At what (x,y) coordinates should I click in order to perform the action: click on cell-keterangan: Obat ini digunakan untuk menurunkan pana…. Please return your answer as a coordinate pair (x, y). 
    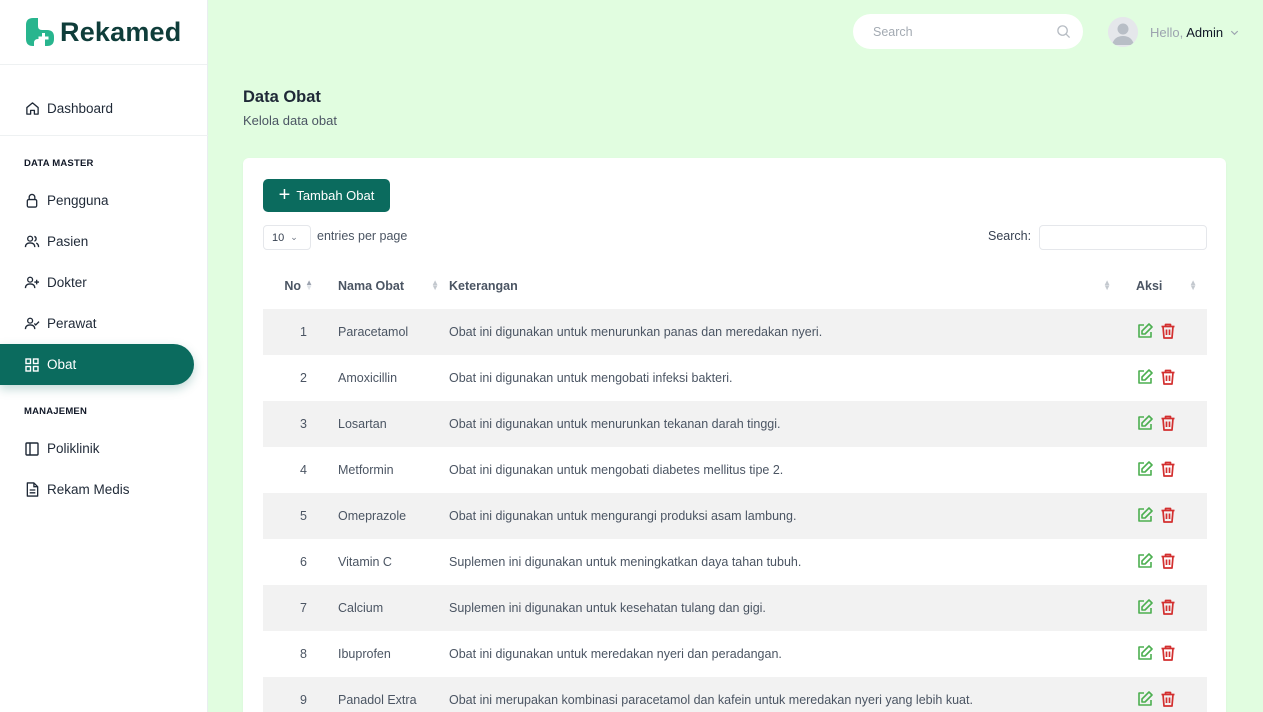
    Looking at the image, I should click on (636, 332).